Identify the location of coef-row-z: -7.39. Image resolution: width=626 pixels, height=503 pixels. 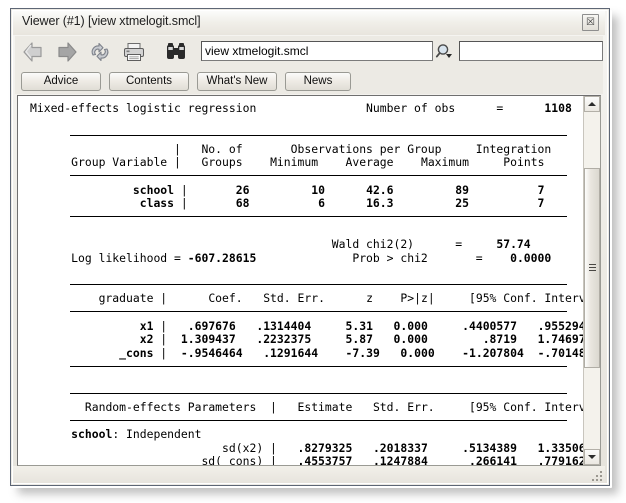
(362, 352).